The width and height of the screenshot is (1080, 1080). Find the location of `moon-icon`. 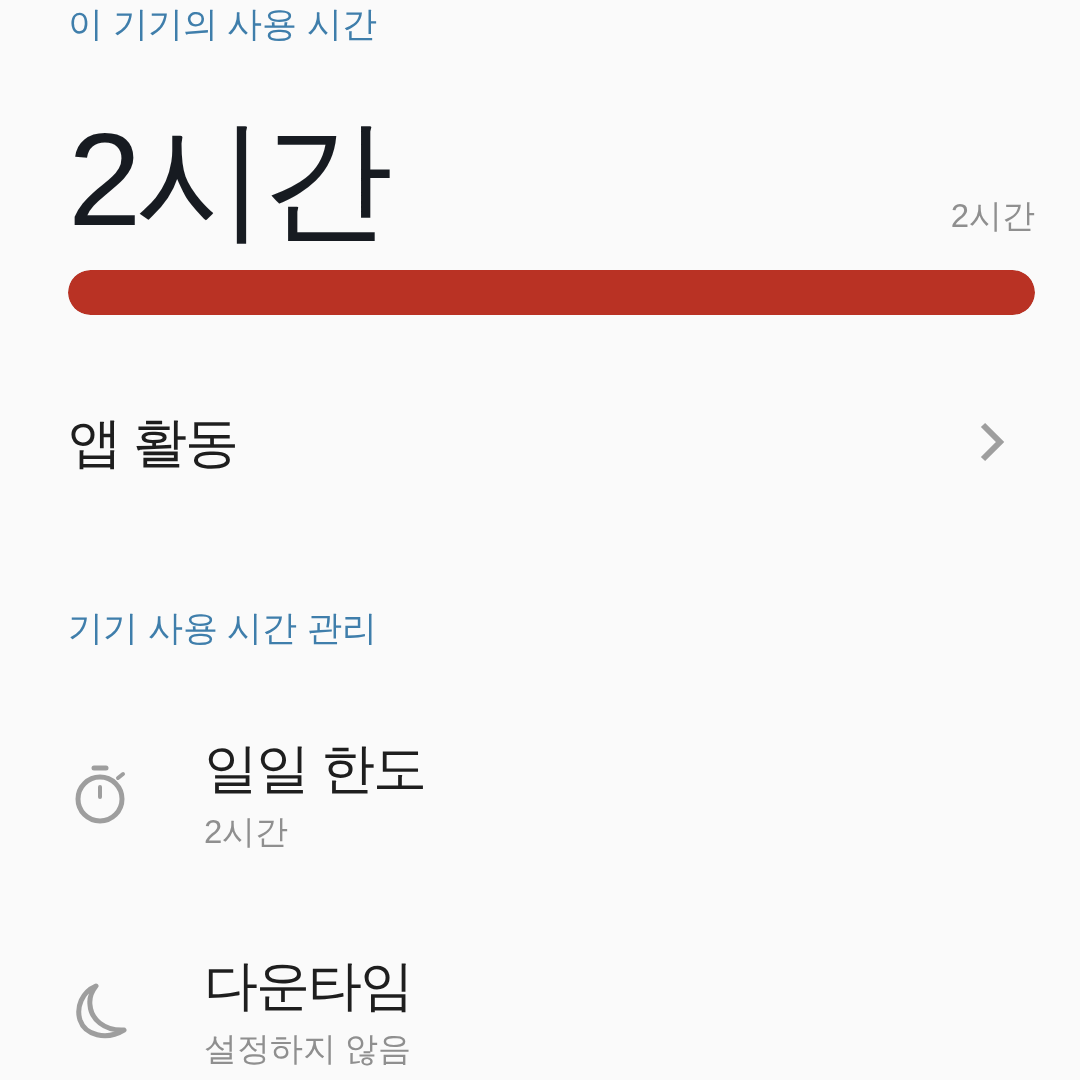

moon-icon is located at coordinates (101, 1011).